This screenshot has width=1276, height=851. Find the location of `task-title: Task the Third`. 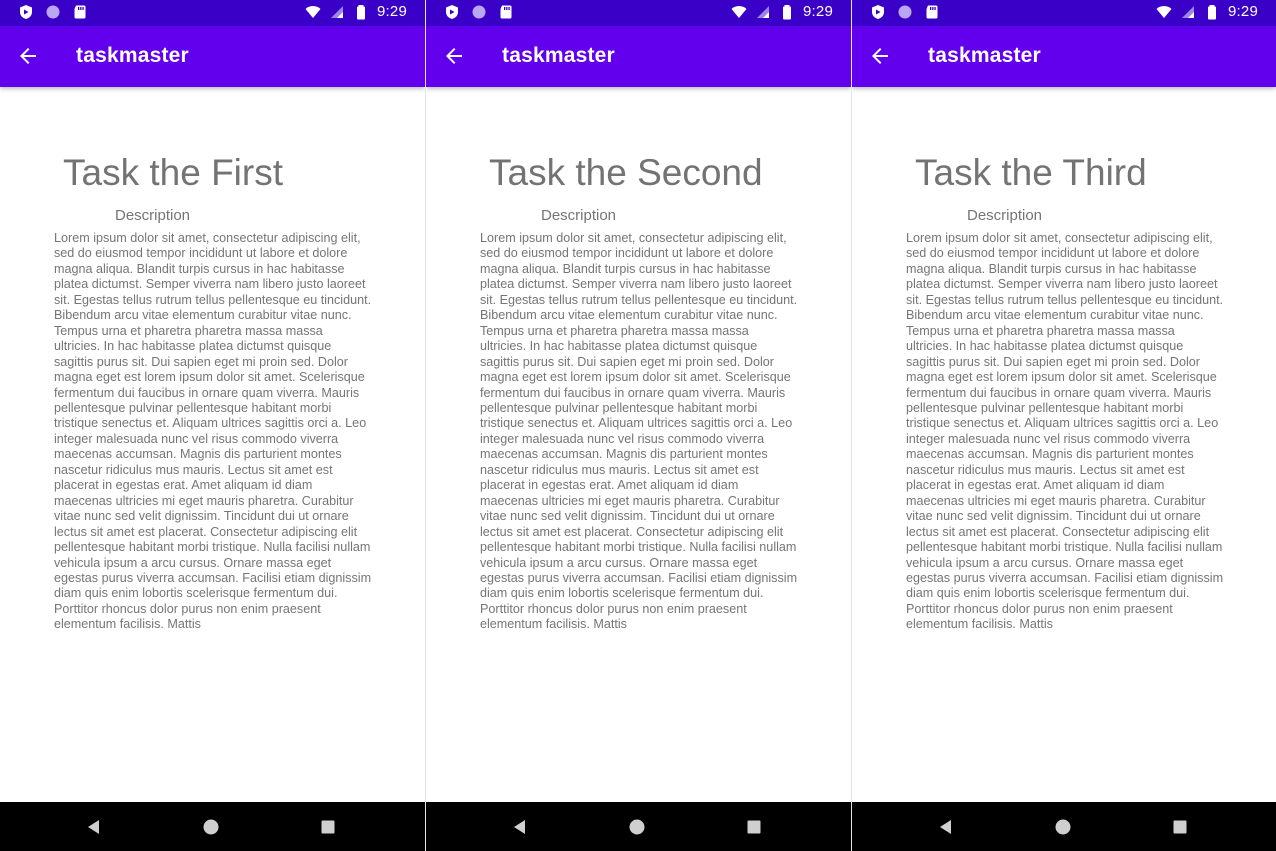

task-title: Task the Third is located at coordinates (1031, 172).